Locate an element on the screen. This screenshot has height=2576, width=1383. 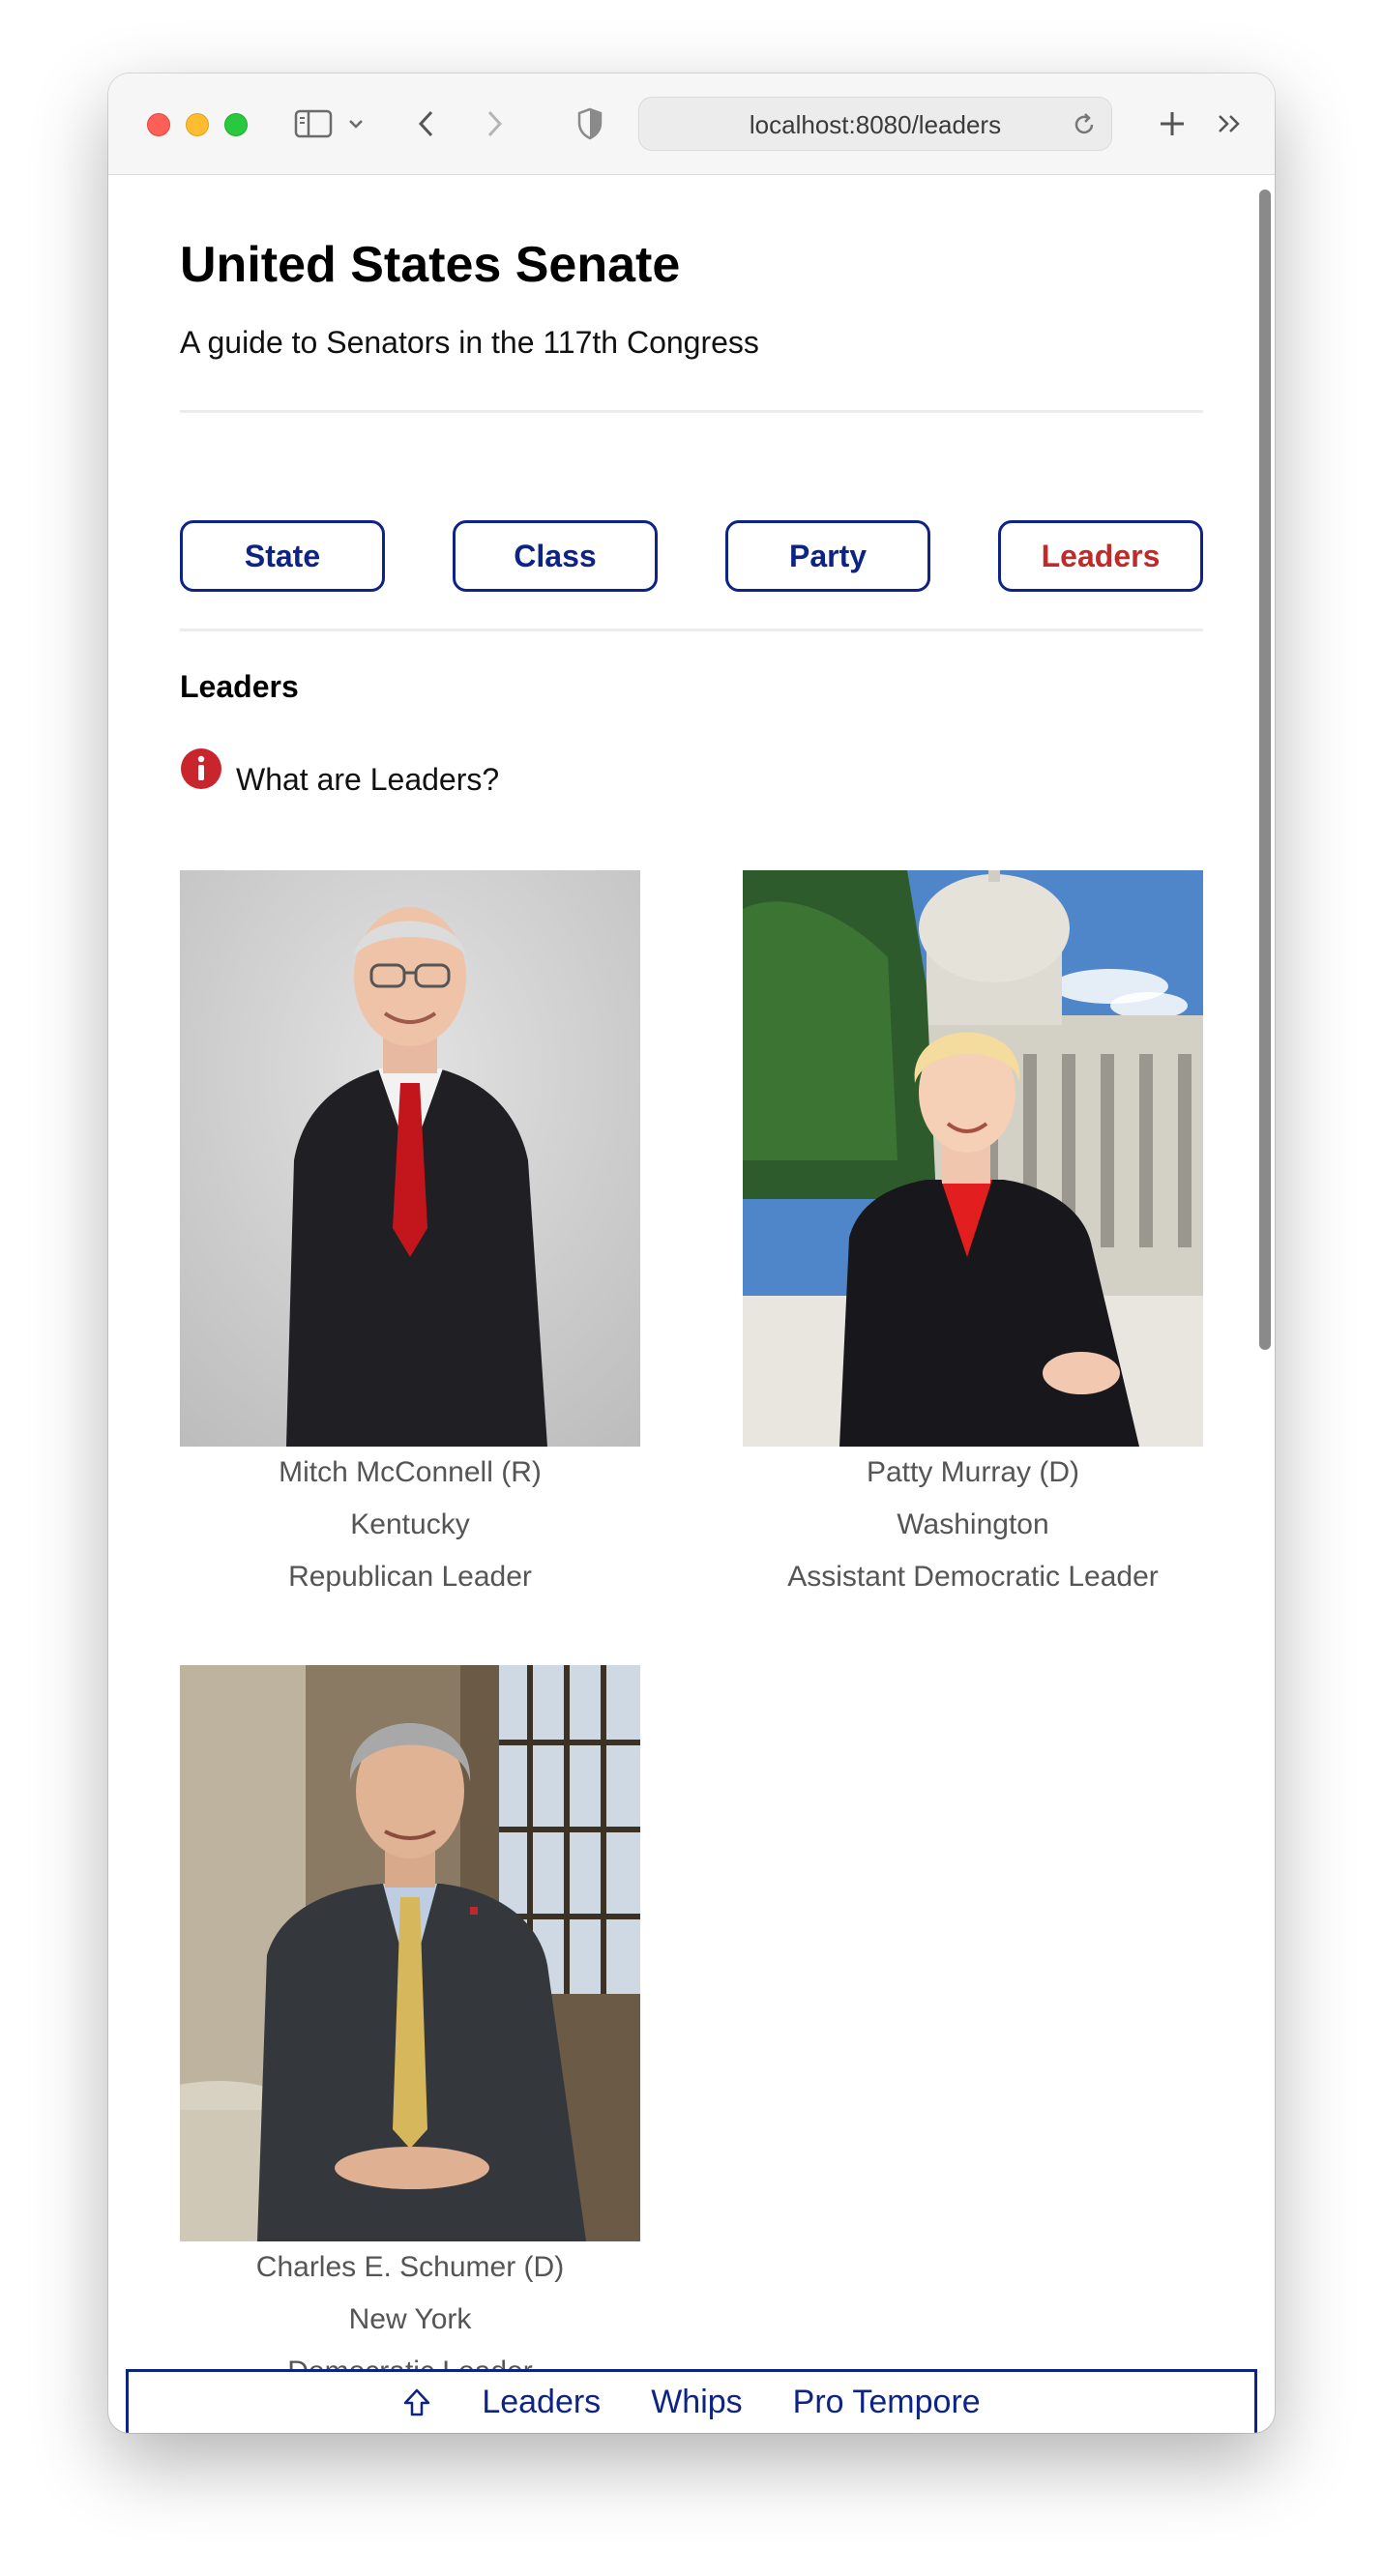
senator-state: New York is located at coordinates (410, 2319).